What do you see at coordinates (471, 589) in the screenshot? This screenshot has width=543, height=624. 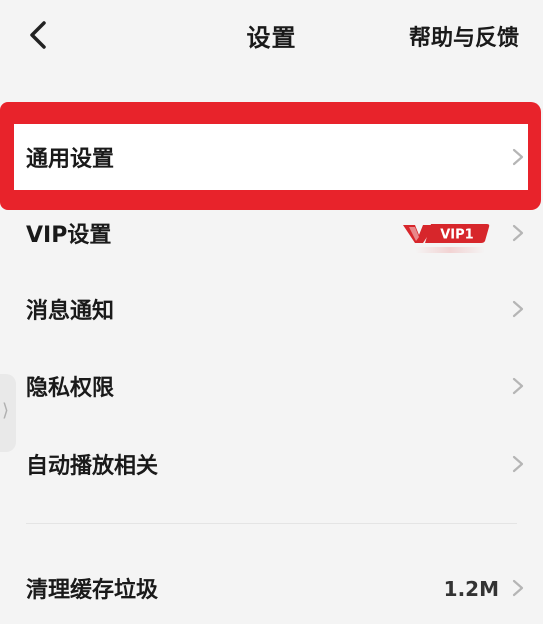 I see `cache-size-value: 1.2M` at bounding box center [471, 589].